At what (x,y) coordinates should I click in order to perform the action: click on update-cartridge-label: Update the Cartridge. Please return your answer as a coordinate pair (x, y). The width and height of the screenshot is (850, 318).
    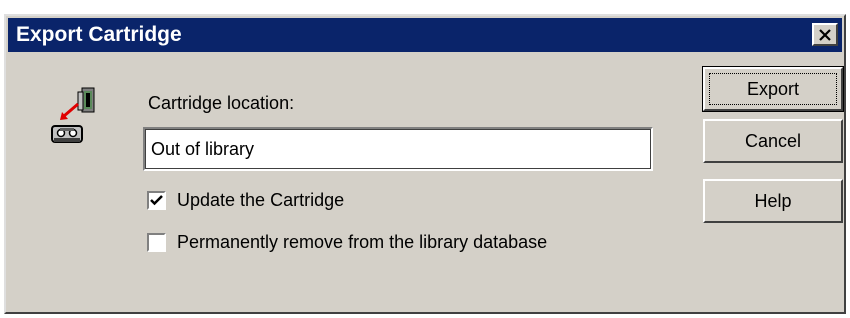
    Looking at the image, I should click on (261, 200).